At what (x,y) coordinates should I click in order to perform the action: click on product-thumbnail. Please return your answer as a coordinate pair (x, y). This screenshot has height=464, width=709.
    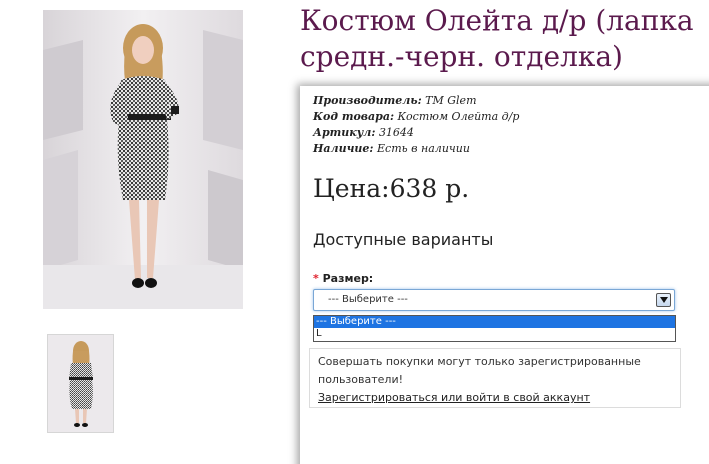
    Looking at the image, I should click on (80, 383).